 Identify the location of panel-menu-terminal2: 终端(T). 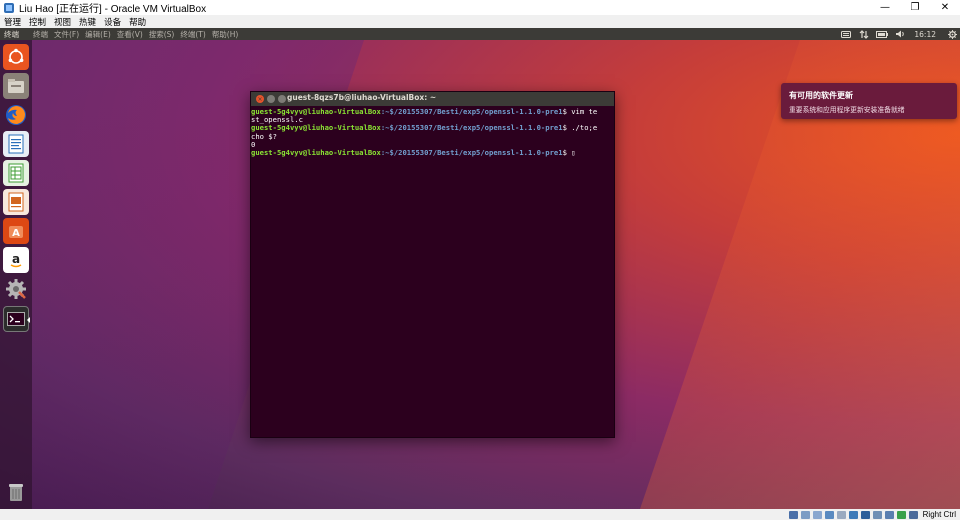
(192, 34).